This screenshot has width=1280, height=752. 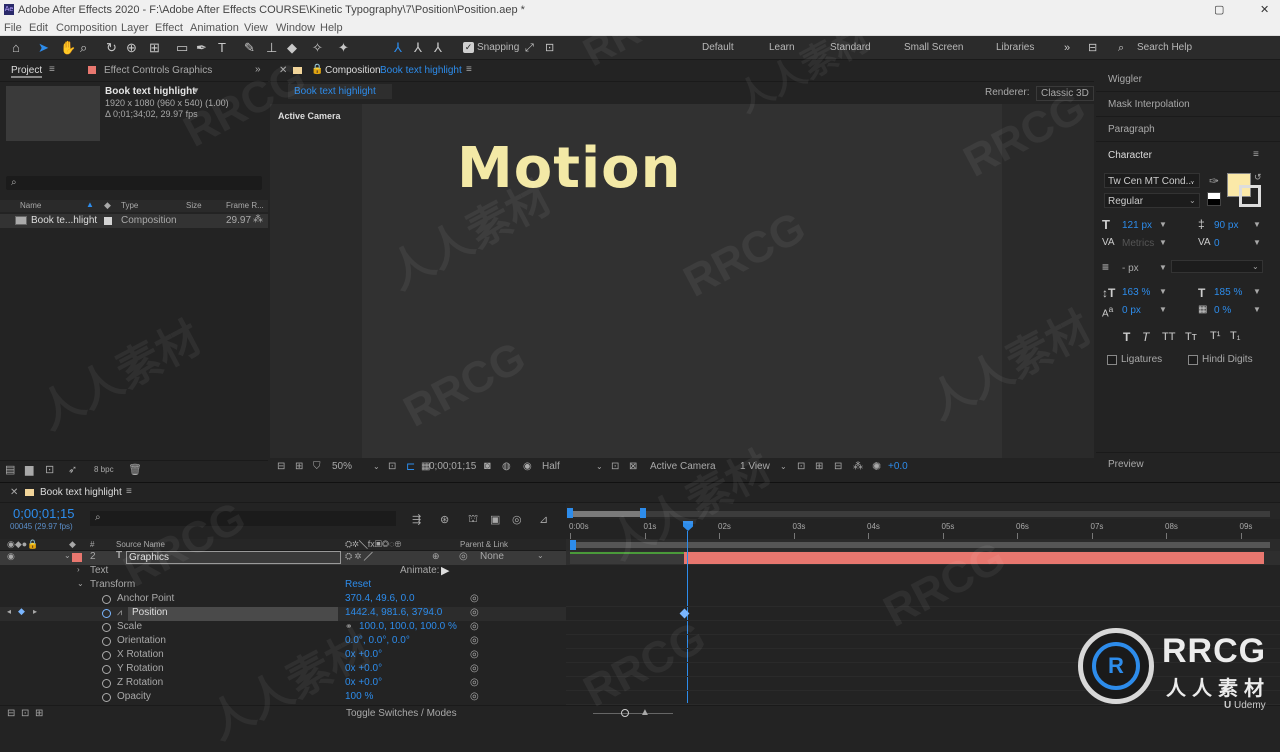 I want to click on project-item-row: Book te...hlight Composition 29.97 ⁂, so click(x=134, y=221).